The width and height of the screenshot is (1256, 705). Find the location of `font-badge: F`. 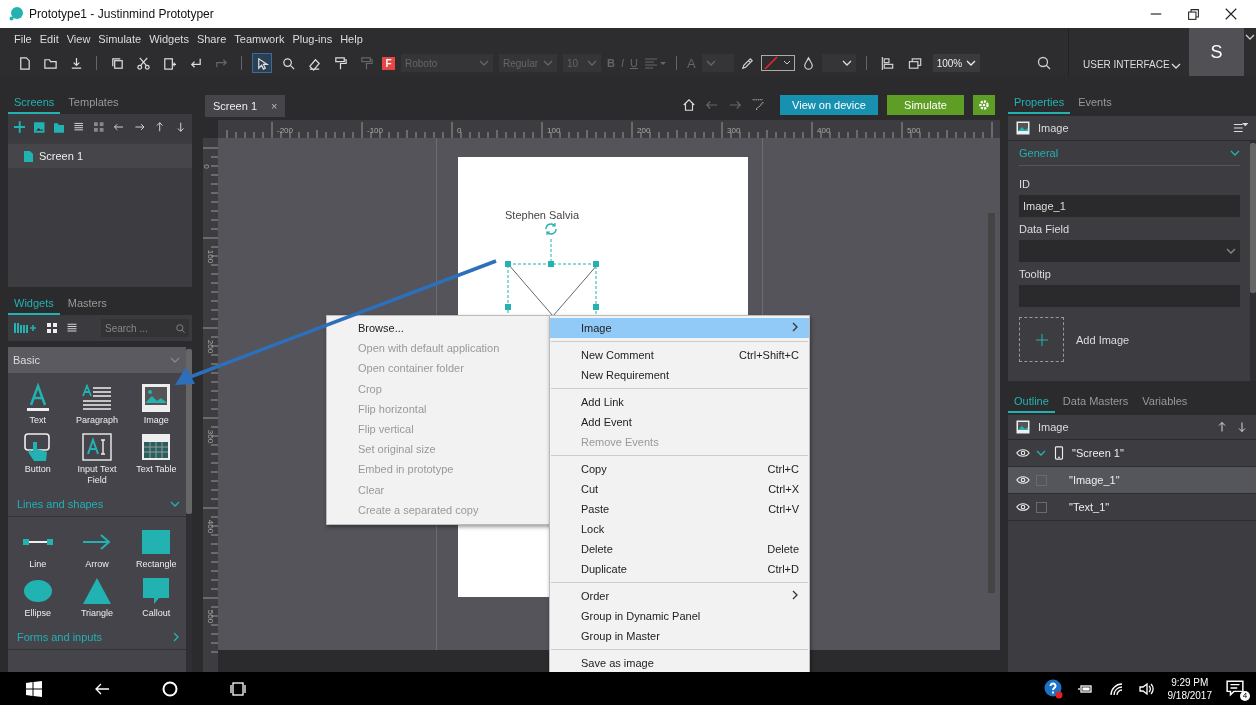

font-badge: F is located at coordinates (388, 63).